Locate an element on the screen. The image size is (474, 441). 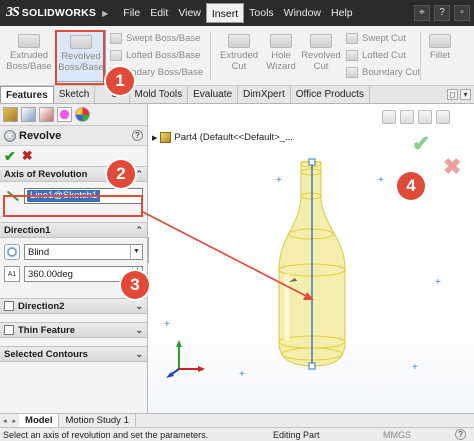
manager-tabs is located at coordinates (73, 115).